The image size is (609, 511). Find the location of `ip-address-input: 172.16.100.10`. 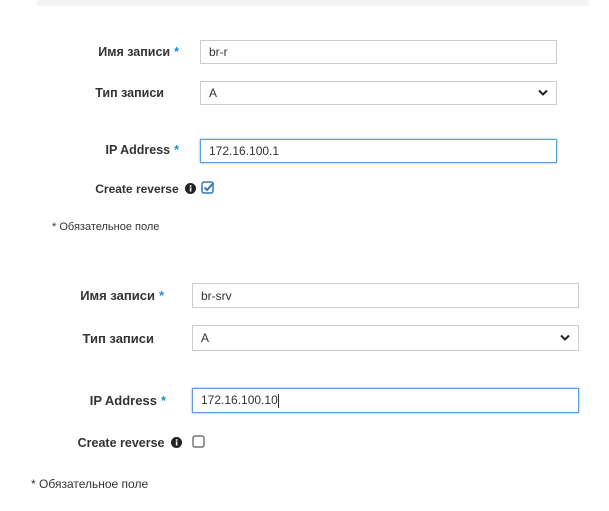

ip-address-input: 172.16.100.10 is located at coordinates (385, 400).